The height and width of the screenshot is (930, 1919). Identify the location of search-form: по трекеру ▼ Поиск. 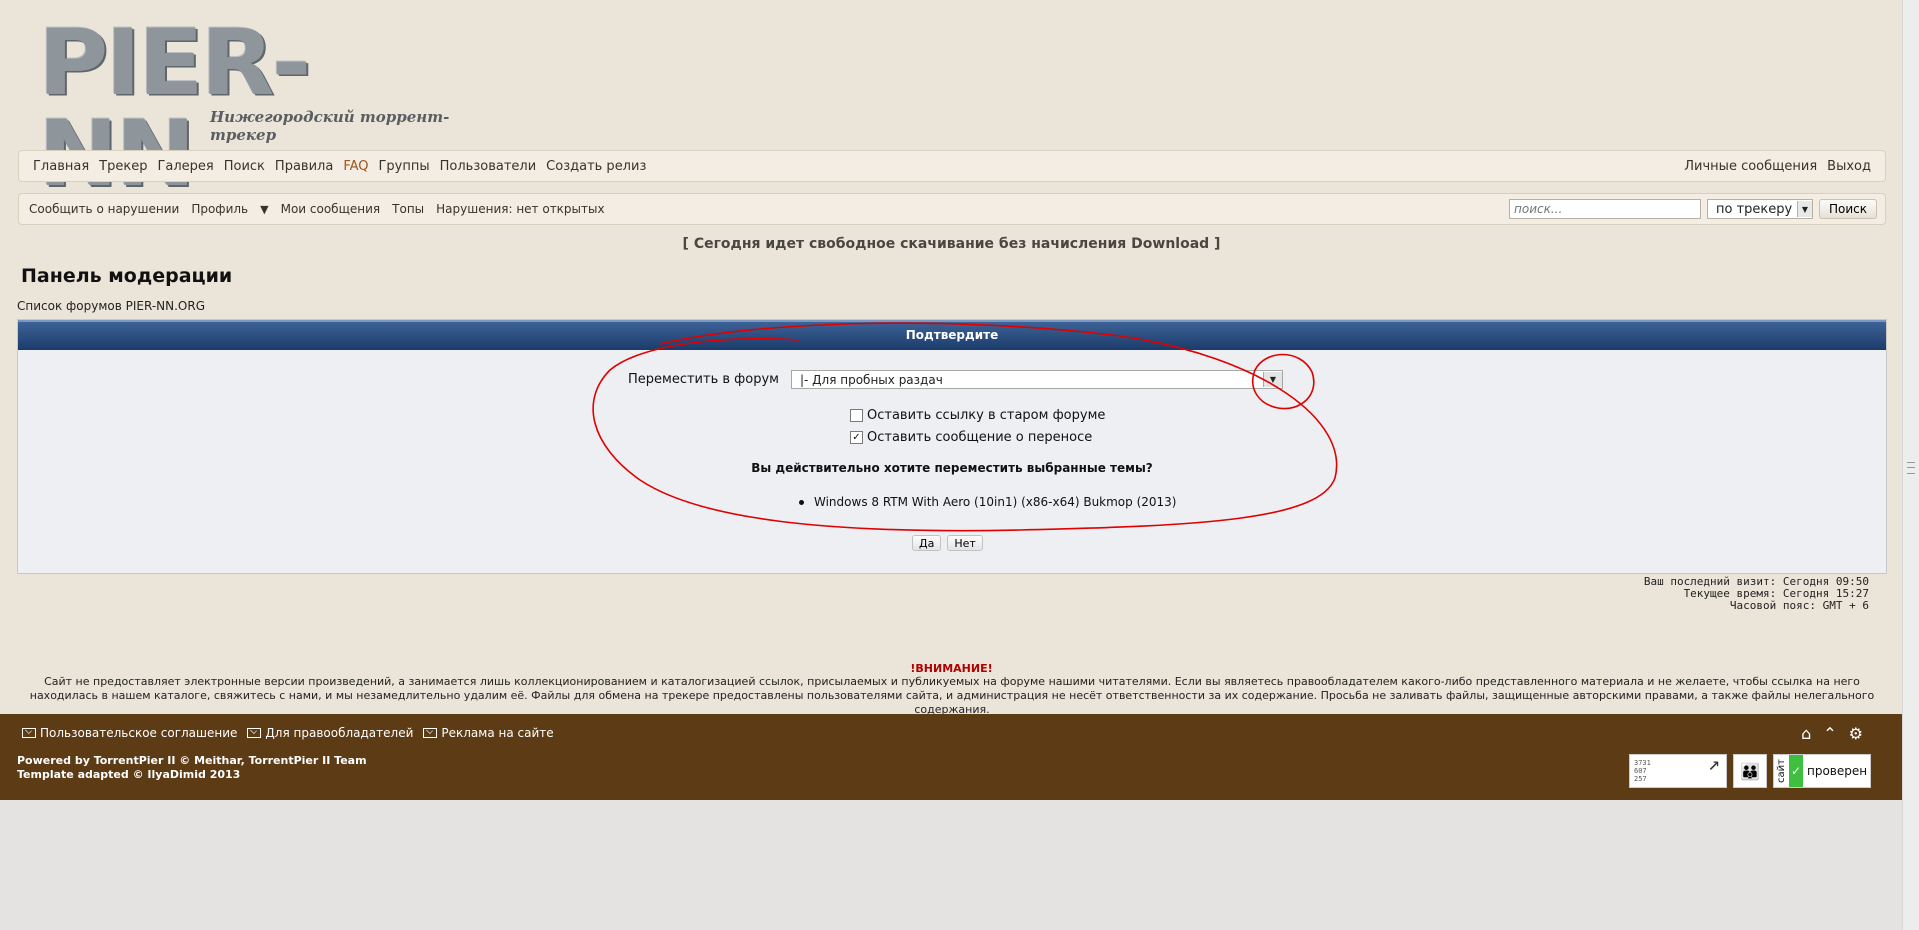
(1697, 209).